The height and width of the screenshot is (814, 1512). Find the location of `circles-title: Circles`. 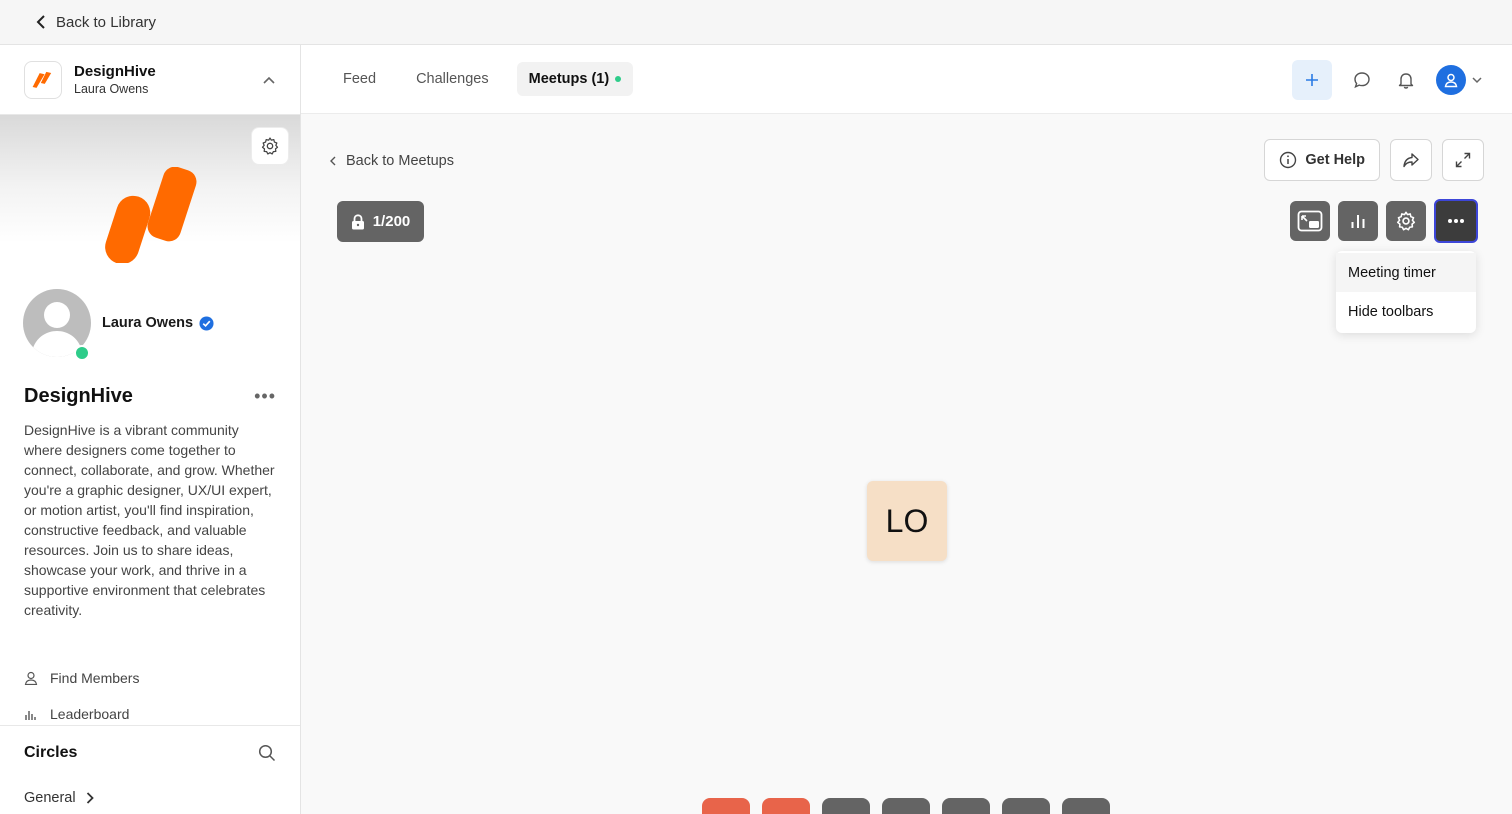

circles-title: Circles is located at coordinates (51, 752).